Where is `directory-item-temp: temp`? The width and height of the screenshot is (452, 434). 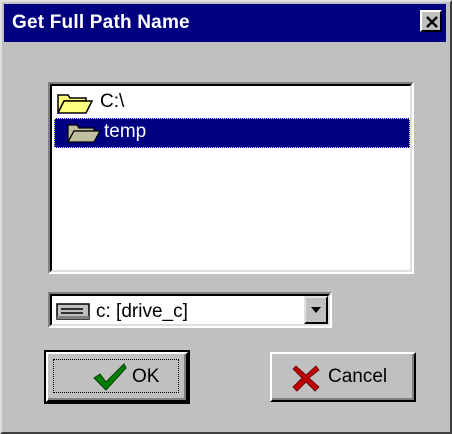 directory-item-temp: temp is located at coordinates (232, 133).